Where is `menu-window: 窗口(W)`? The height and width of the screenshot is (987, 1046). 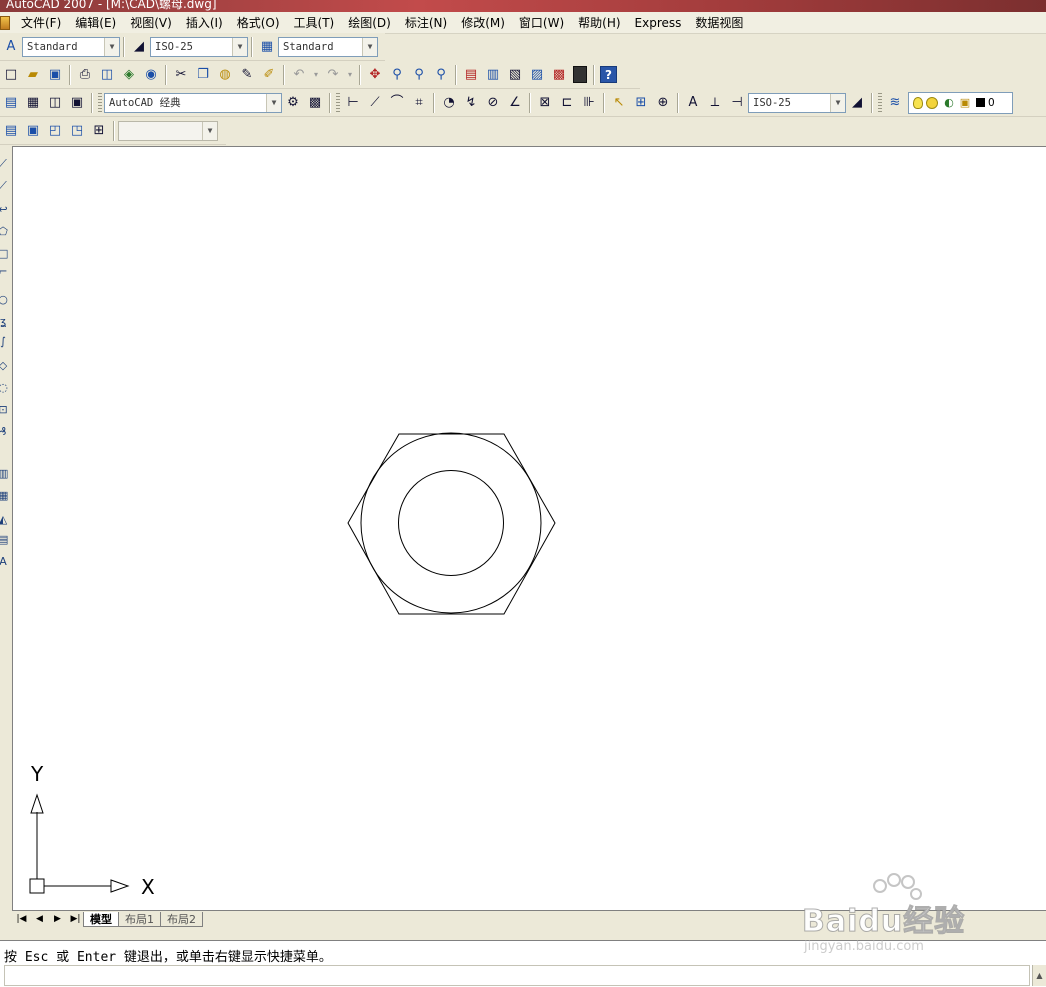 menu-window: 窗口(W) is located at coordinates (541, 23).